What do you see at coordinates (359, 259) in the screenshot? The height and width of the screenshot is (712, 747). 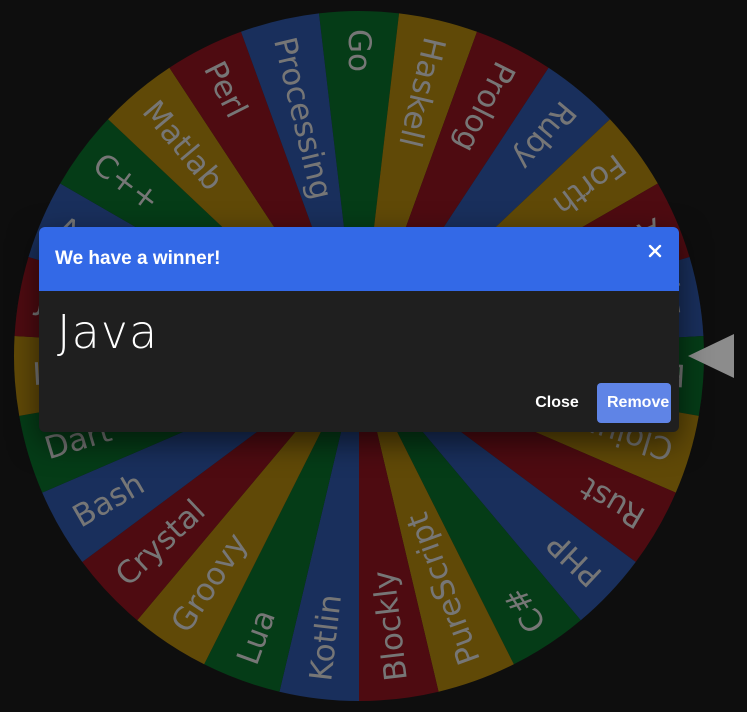 I see `dialog-header: We have a winner!` at bounding box center [359, 259].